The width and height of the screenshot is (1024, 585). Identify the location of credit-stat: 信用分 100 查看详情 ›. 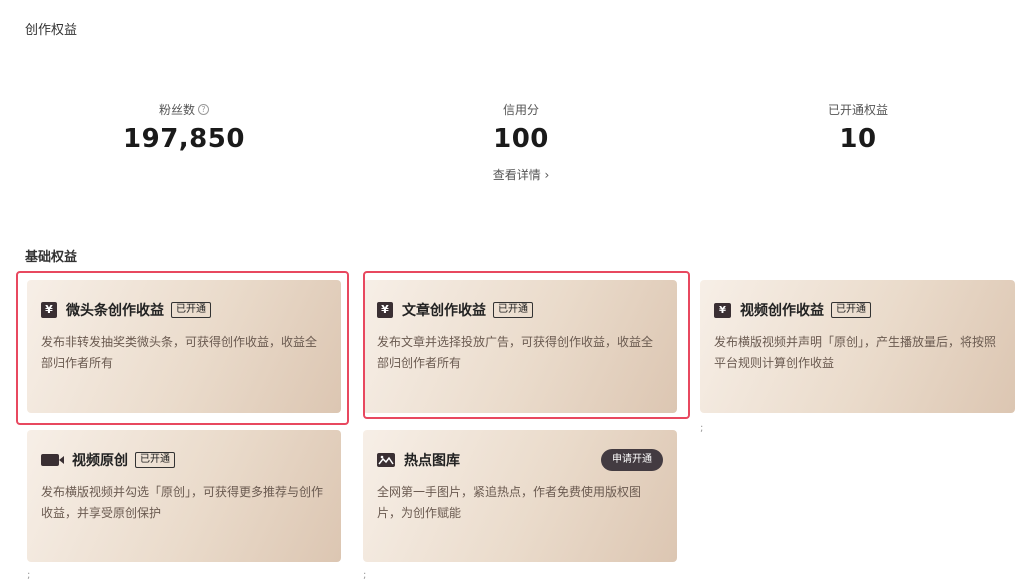
(521, 141).